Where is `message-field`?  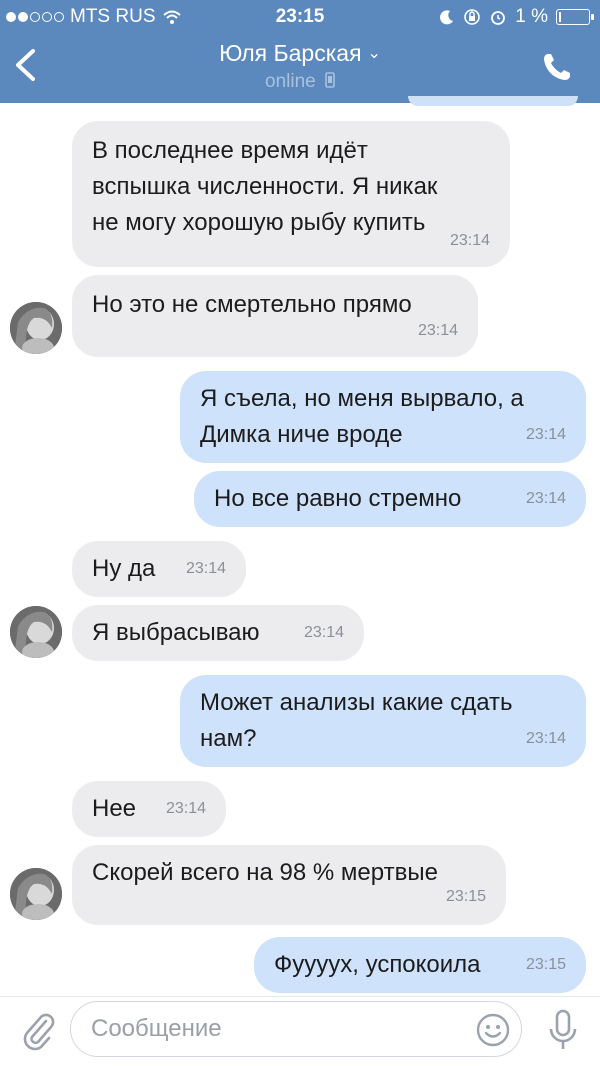 message-field is located at coordinates (296, 1029).